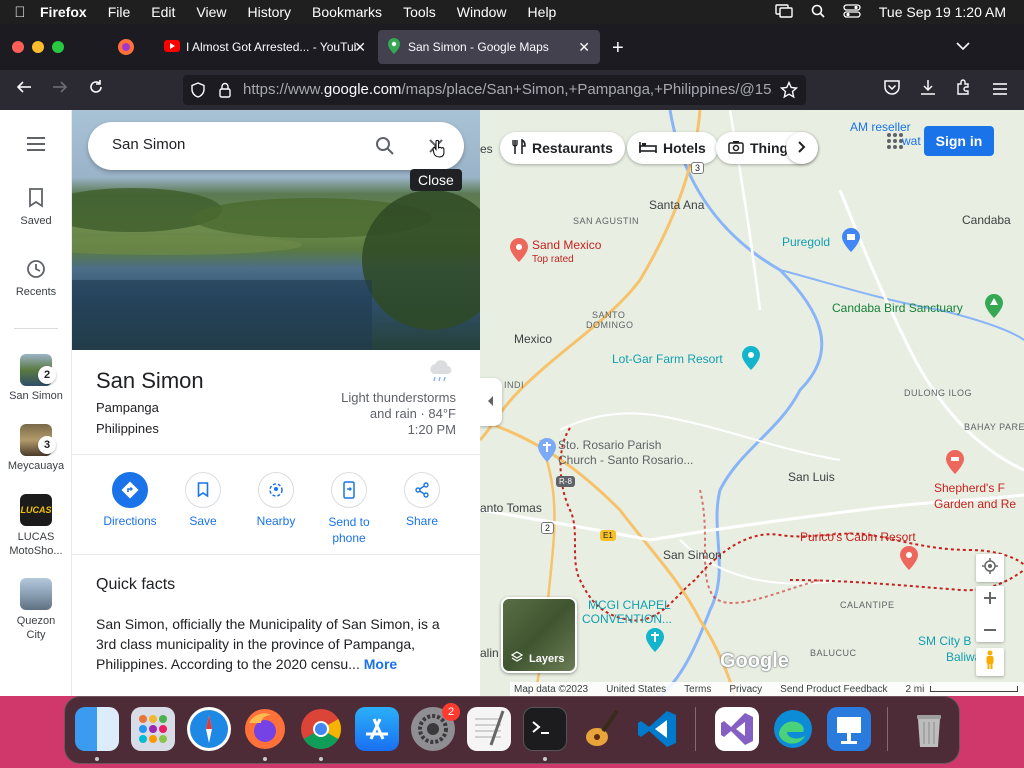  Describe the element at coordinates (38, 47) in the screenshot. I see `window-minimize-button` at that location.